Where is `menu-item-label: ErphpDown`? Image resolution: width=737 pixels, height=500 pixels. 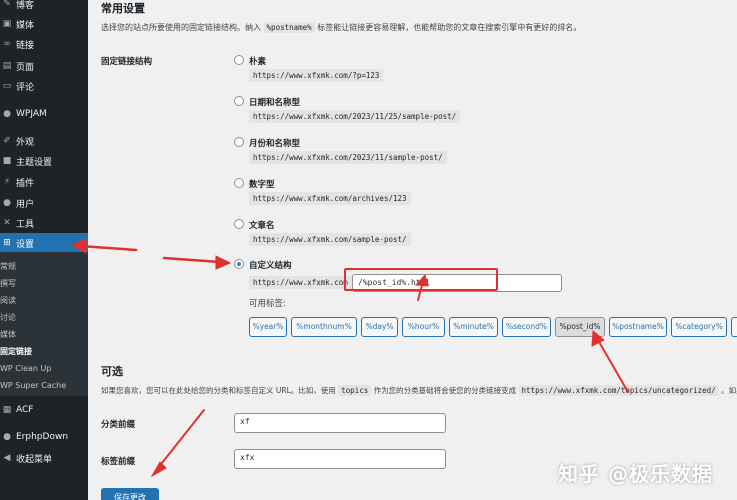
menu-item-label: ErphpDown is located at coordinates (42, 437).